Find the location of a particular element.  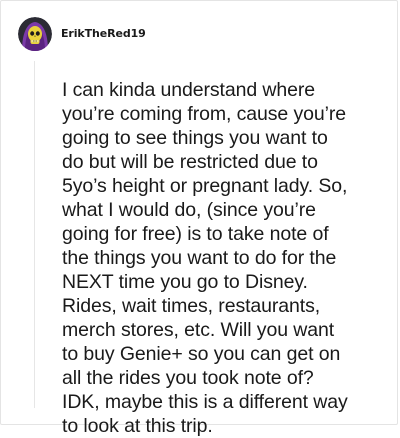

thread-line is located at coordinates (34, 234).